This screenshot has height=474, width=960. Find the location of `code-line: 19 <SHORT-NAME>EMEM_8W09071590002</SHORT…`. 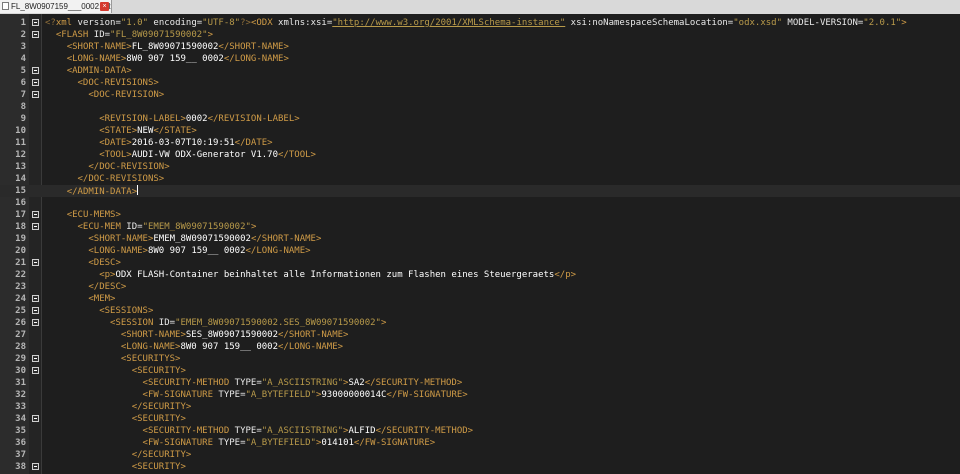

code-line: 19 <SHORT-NAME>EMEM_8W09071590002</SHORT… is located at coordinates (480, 239).